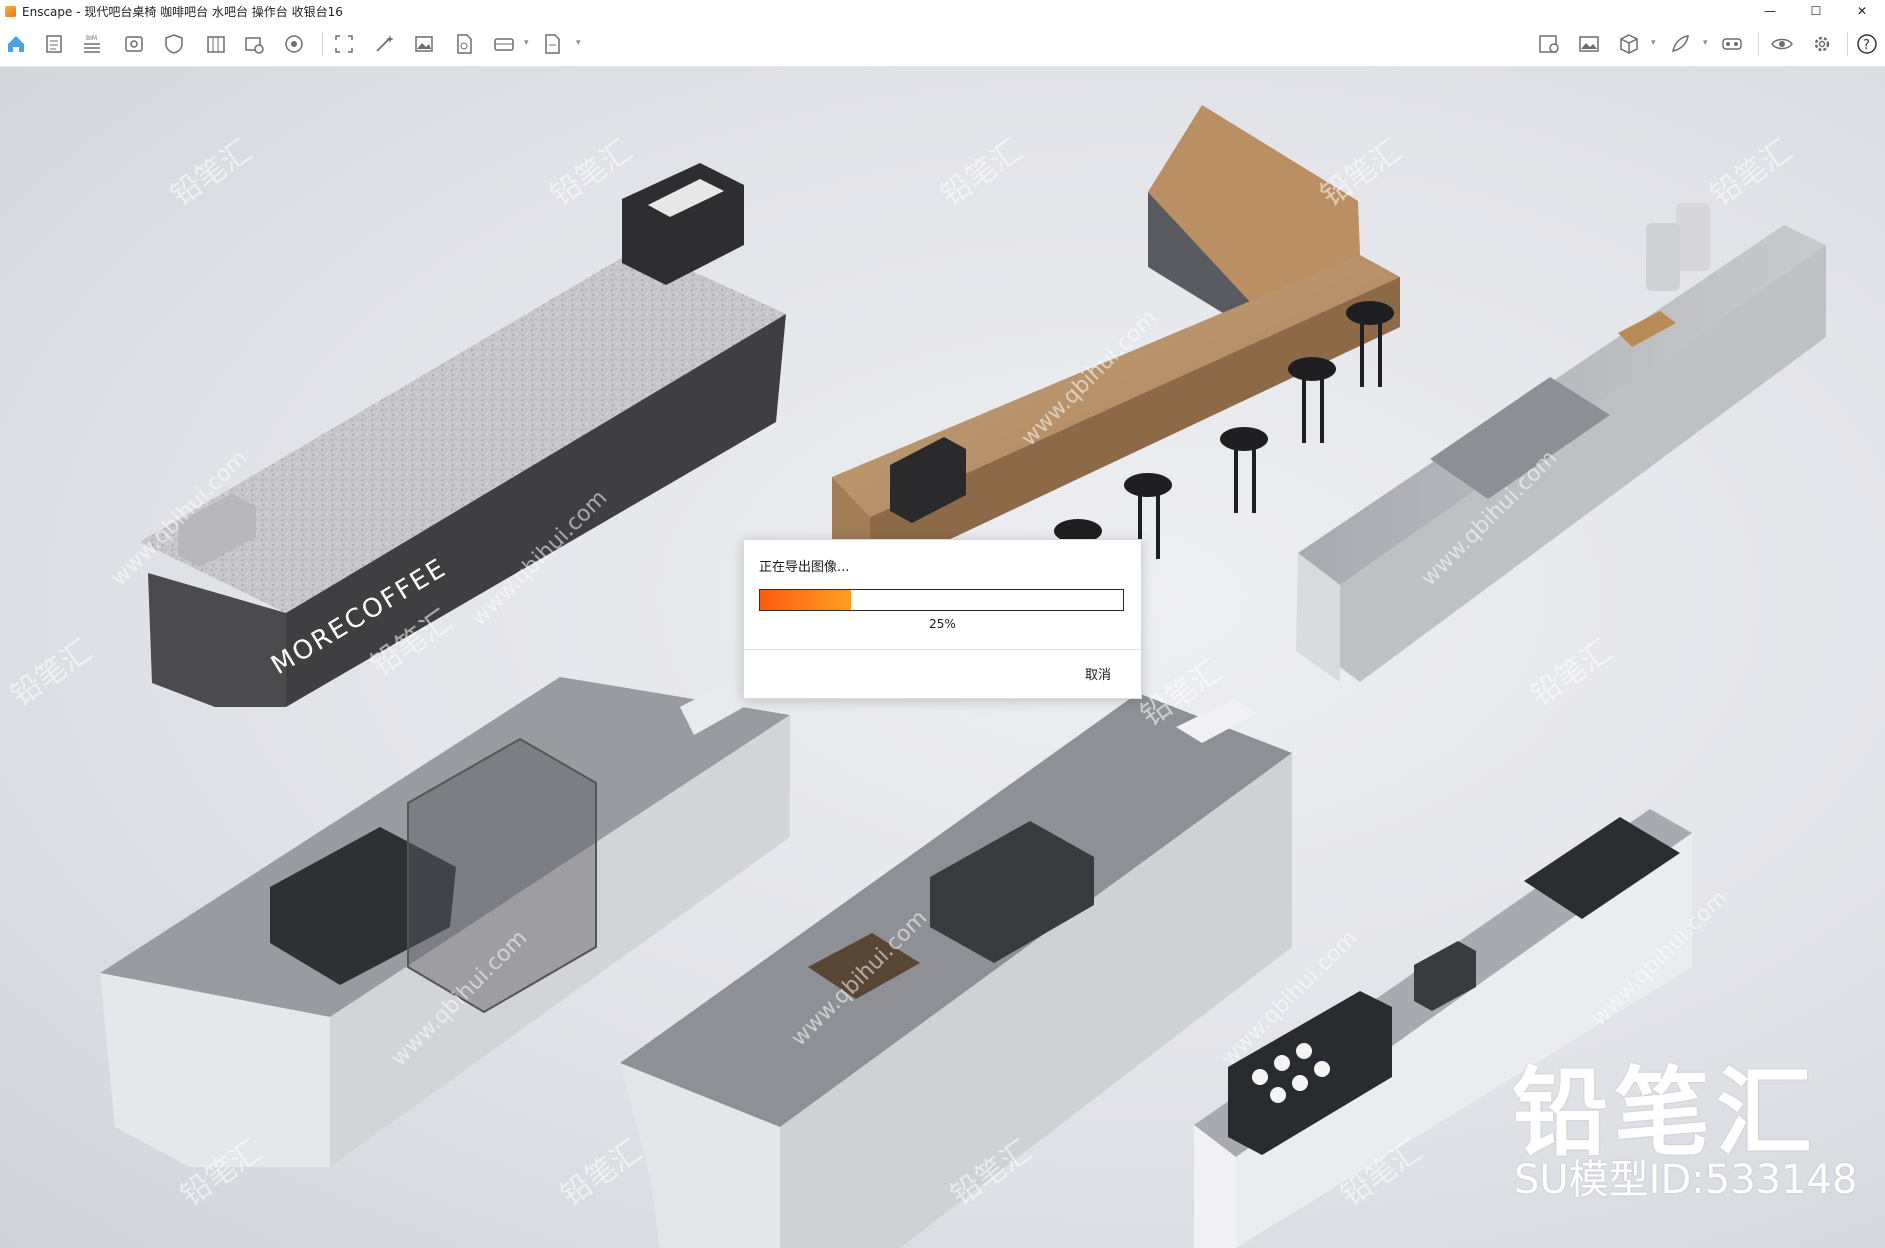  What do you see at coordinates (1653, 43) in the screenshot?
I see `cube-dropdown-chevron-icon: ▾` at bounding box center [1653, 43].